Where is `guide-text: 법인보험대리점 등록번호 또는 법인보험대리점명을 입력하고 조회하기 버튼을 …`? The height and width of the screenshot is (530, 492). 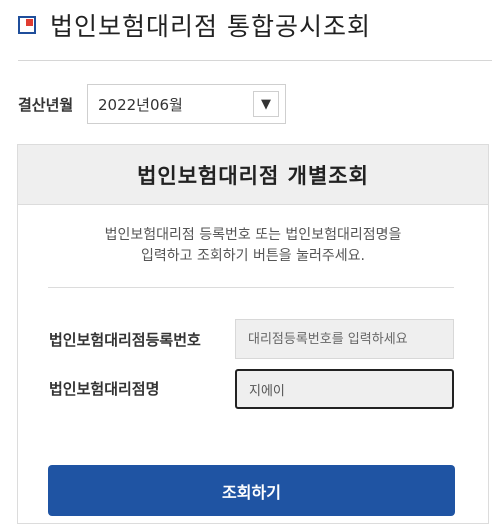
guide-text: 법인보험대리점 등록번호 또는 법인보험대리점명을 입력하고 조회하기 버튼을 … is located at coordinates (253, 246).